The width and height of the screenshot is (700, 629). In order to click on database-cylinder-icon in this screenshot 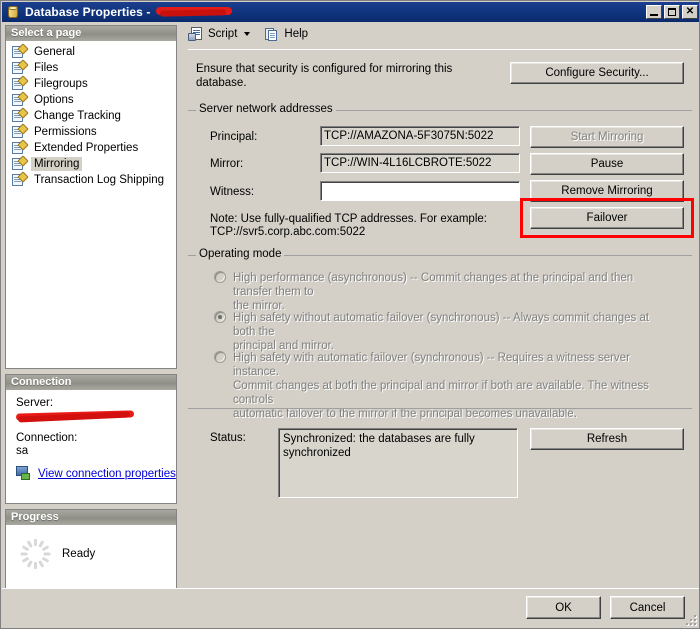, I will do `click(13, 12)`.